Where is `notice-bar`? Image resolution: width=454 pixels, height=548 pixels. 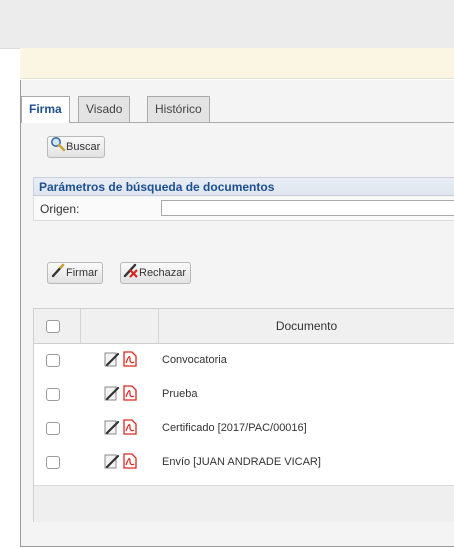
notice-bar is located at coordinates (237, 63).